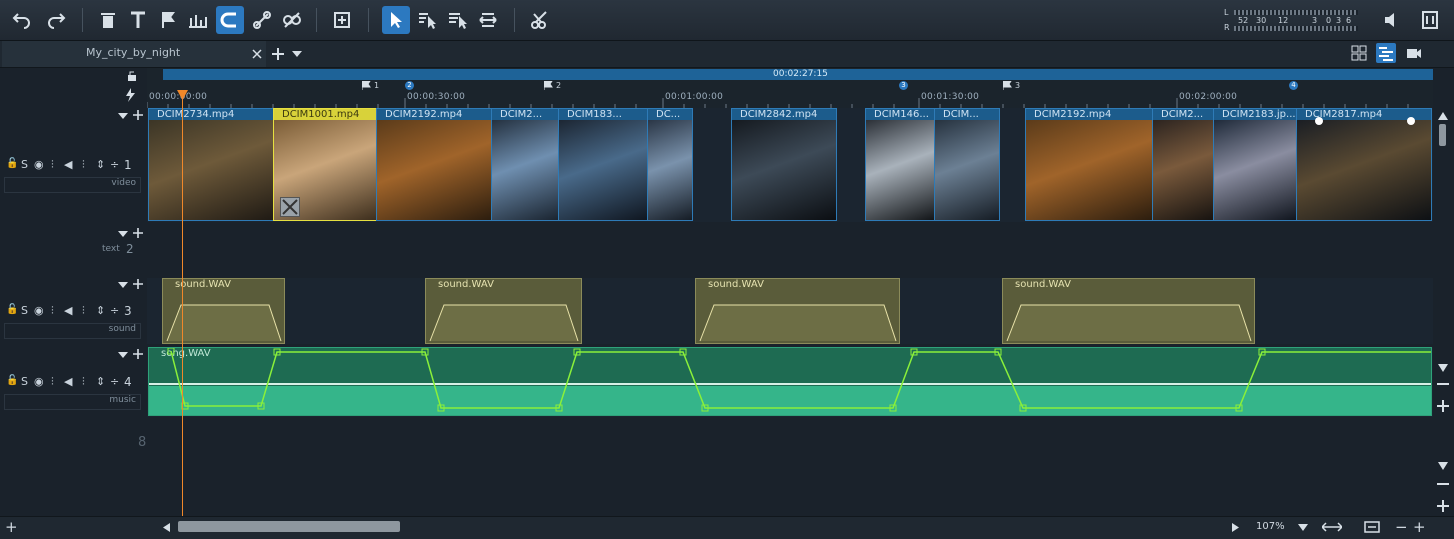 This screenshot has width=1454, height=539. Describe the element at coordinates (540, 20) in the screenshot. I see `cut-button` at that location.